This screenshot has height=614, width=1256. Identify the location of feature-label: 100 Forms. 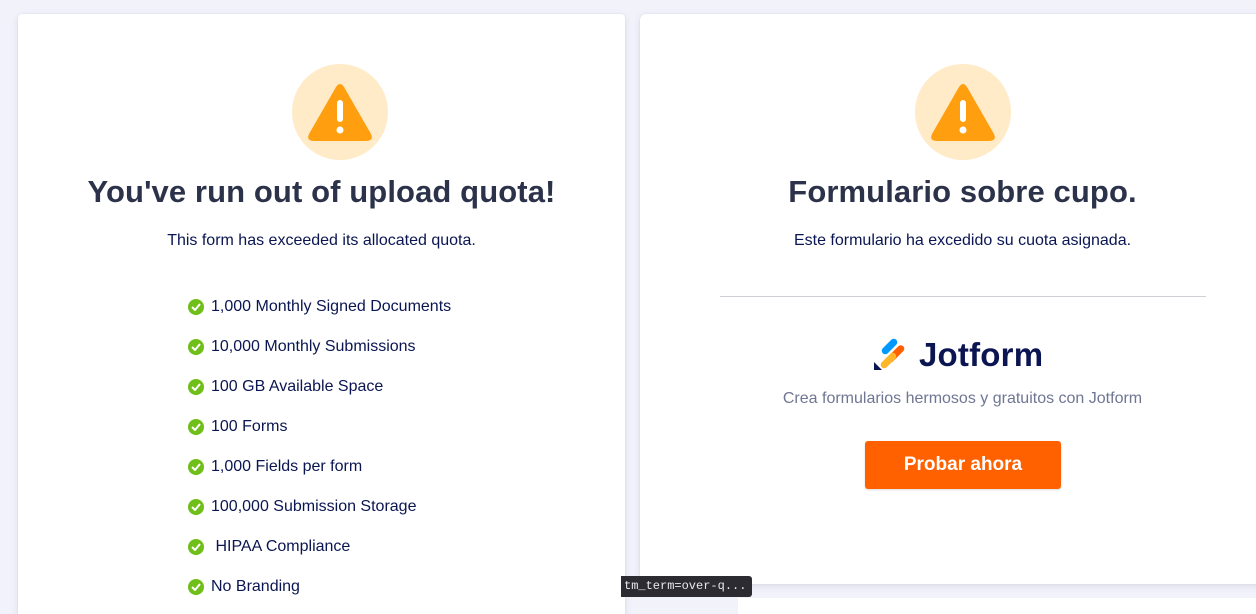
(249, 426).